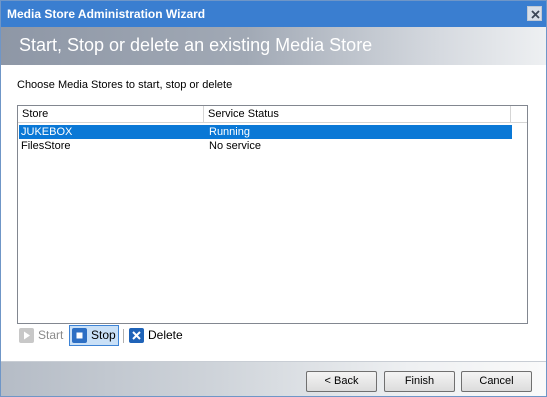  What do you see at coordinates (357, 114) in the screenshot?
I see `column-header-service-status: Service Status` at bounding box center [357, 114].